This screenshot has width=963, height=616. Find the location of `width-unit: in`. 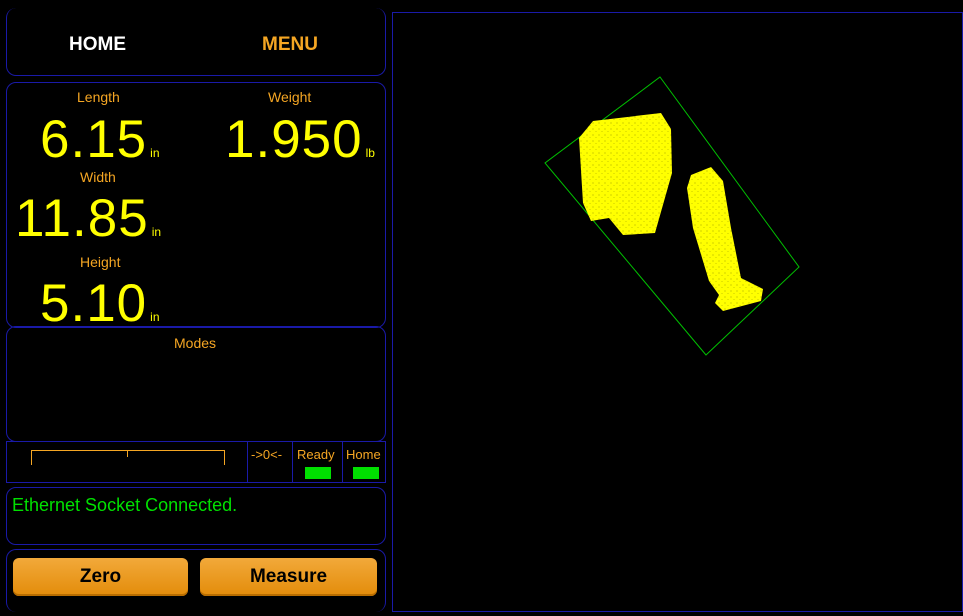

width-unit: in is located at coordinates (156, 232).